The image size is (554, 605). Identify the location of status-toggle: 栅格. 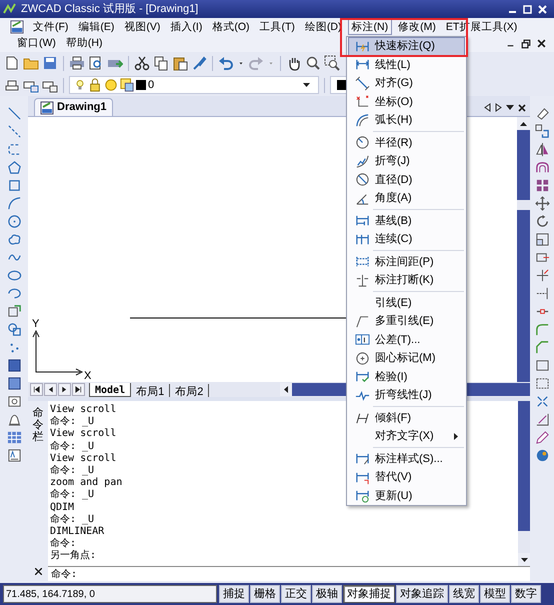
(265, 594).